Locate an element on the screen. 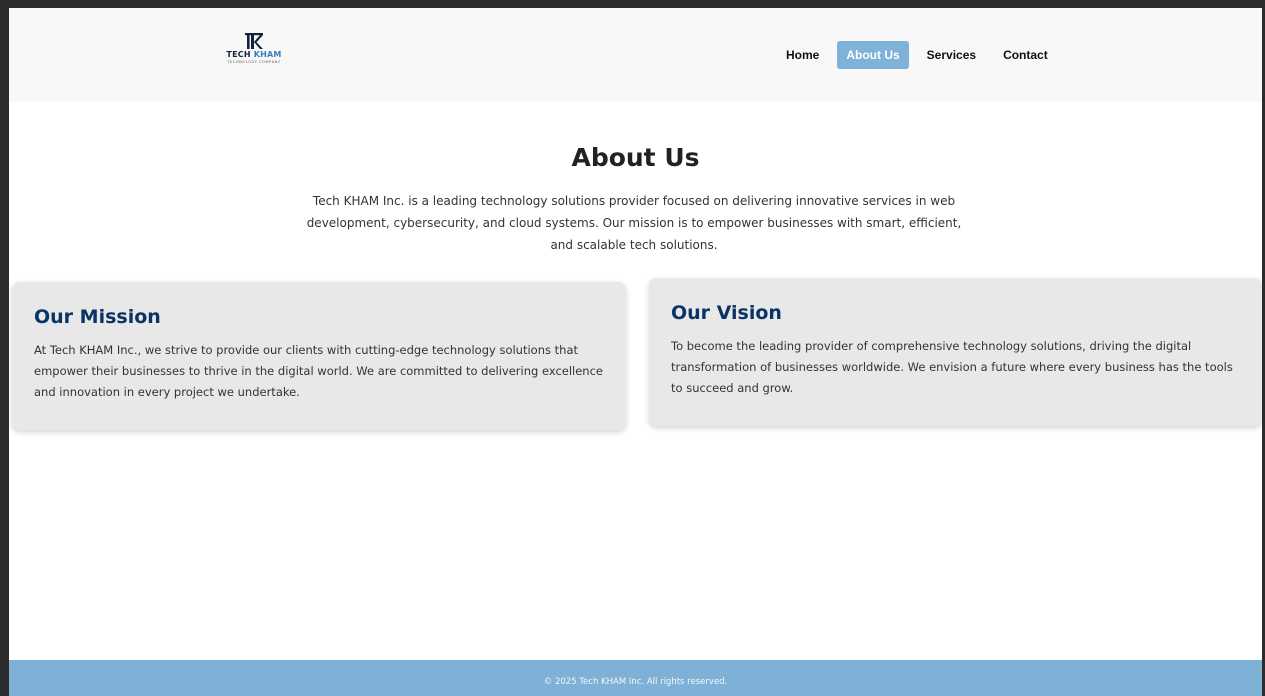 This screenshot has width=1265, height=696. main-nav: Home About Us Services Contact is located at coordinates (921, 55).